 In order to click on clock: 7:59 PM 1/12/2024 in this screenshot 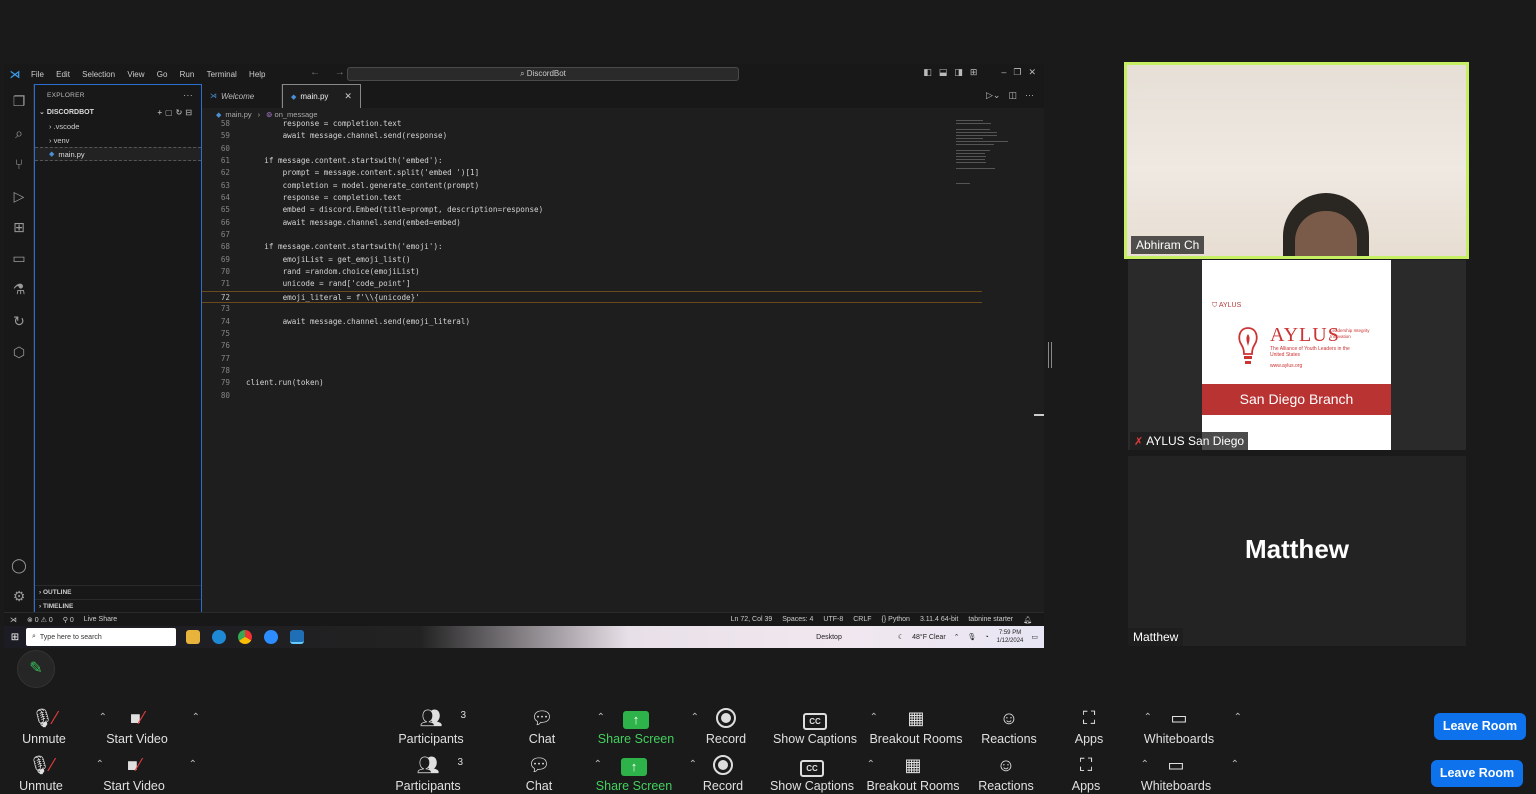, I will do `click(1010, 637)`.